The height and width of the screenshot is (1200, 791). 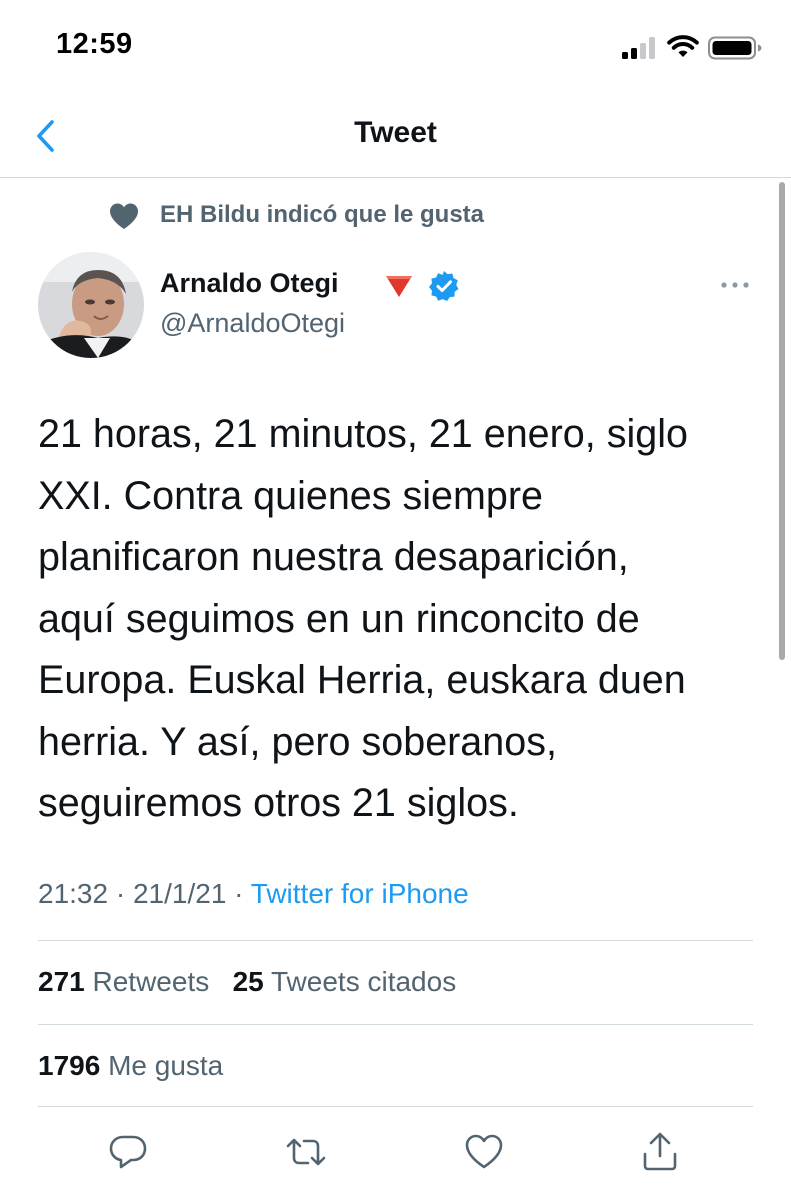 I want to click on likes-count: 1796, so click(x=69, y=1065).